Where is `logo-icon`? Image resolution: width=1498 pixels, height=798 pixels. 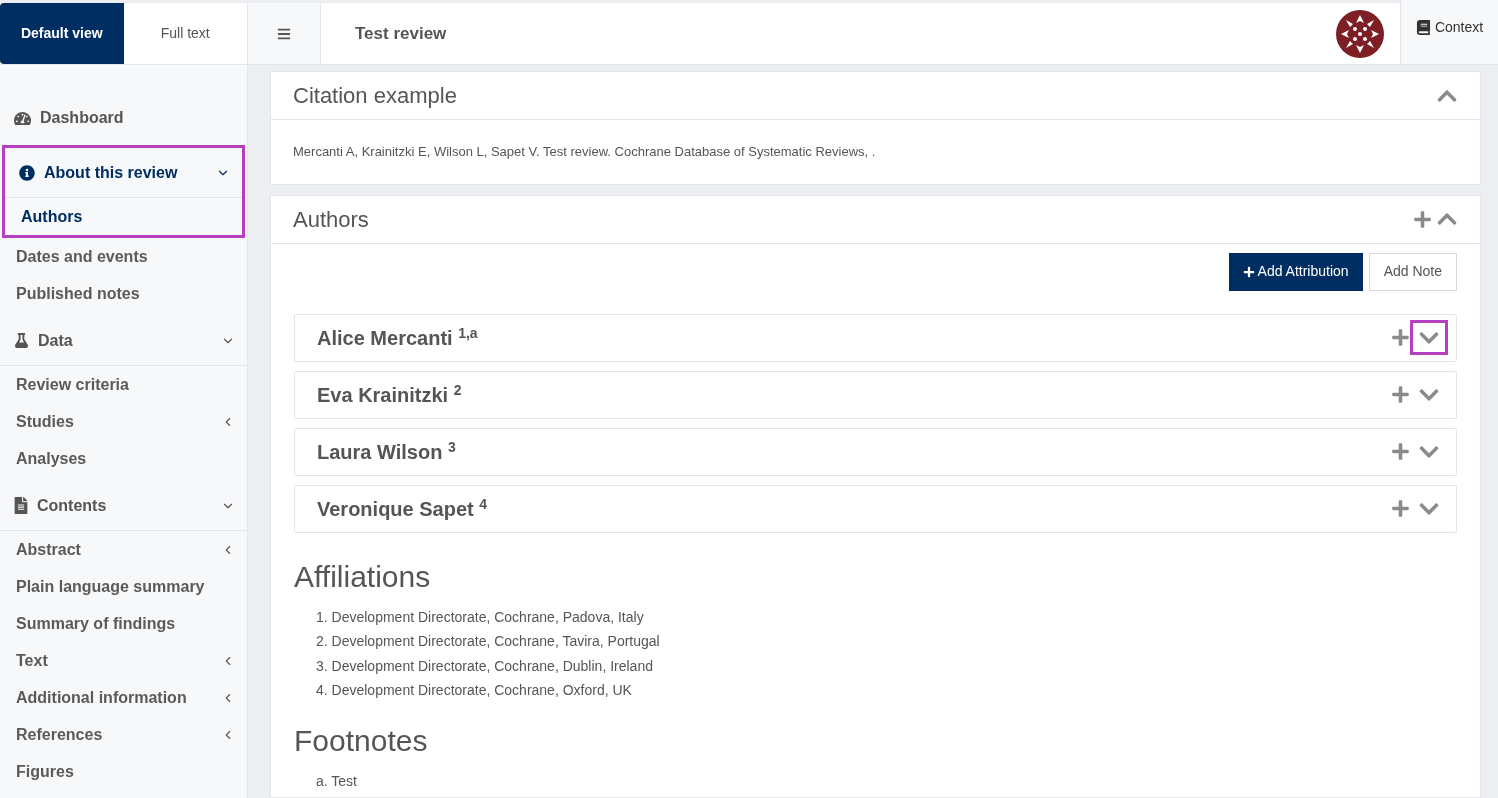
logo-icon is located at coordinates (1360, 33).